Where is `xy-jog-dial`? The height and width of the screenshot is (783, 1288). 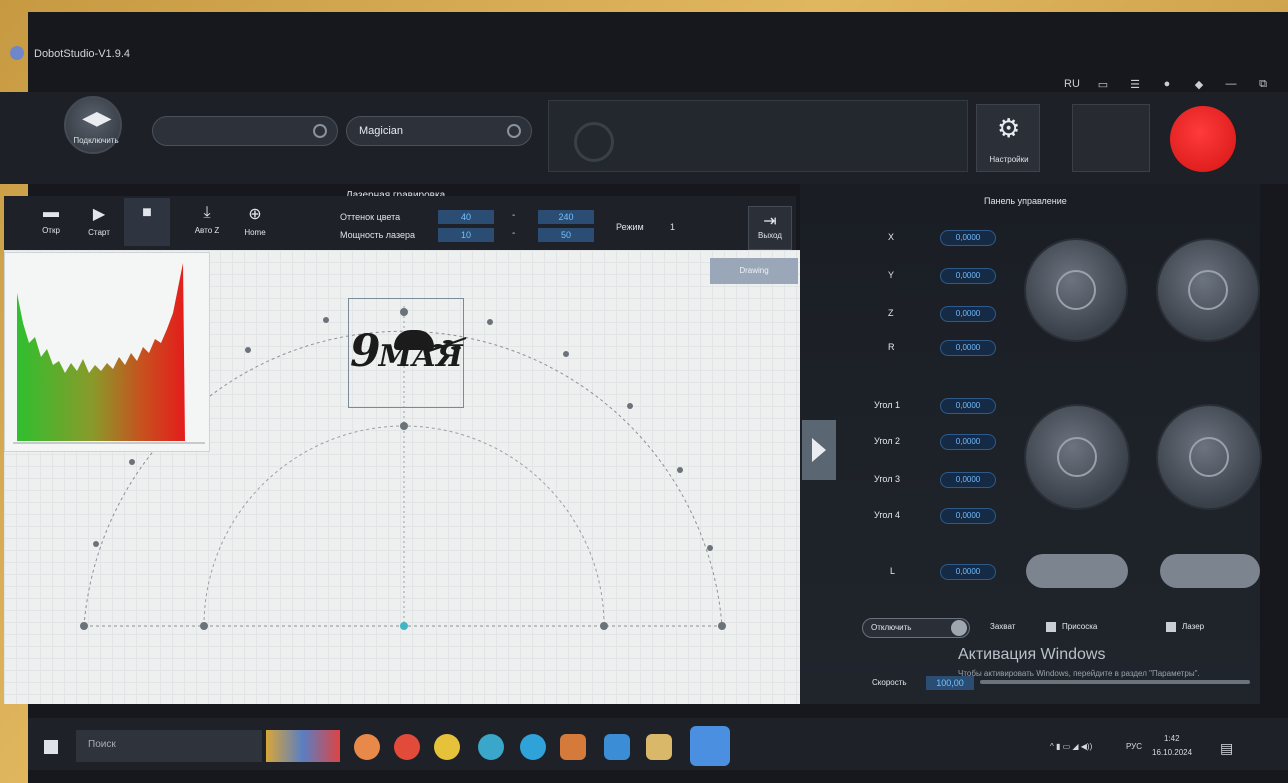 xy-jog-dial is located at coordinates (1076, 290).